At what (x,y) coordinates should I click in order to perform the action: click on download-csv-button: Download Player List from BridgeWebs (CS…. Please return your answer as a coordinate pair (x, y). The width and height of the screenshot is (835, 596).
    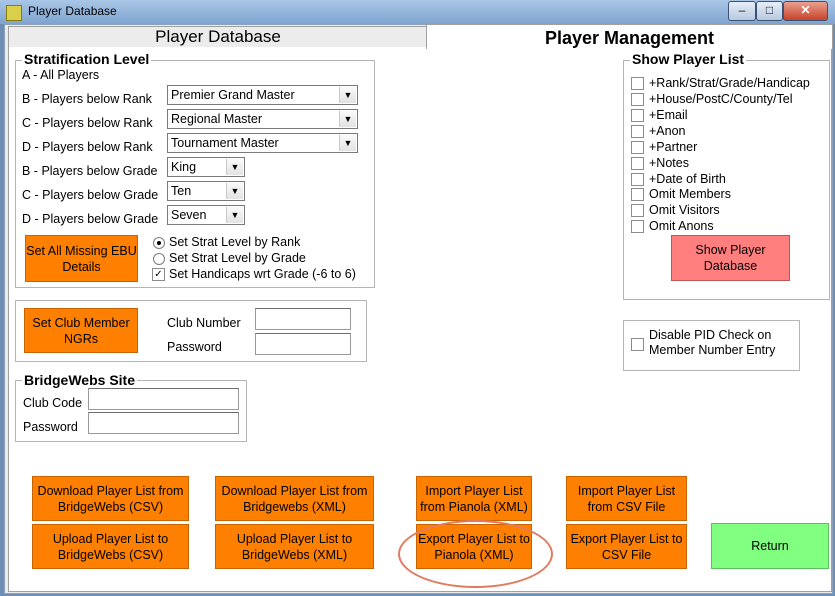
    Looking at the image, I should click on (110, 498).